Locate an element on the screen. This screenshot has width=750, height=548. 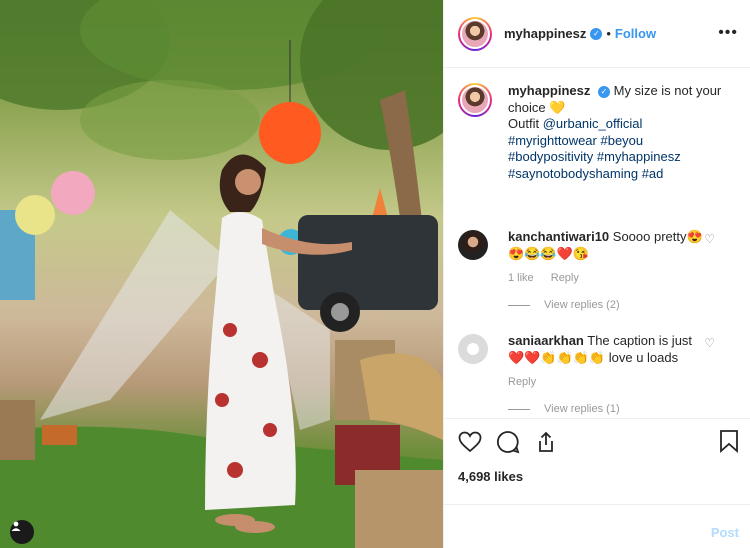
comment-meta: 1 like Reply is located at coordinates (613, 278).